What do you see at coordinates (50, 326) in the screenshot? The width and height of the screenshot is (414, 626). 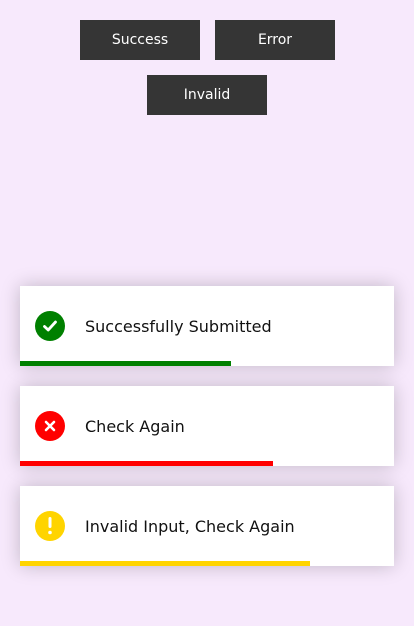 I see `check-circle-icon` at bounding box center [50, 326].